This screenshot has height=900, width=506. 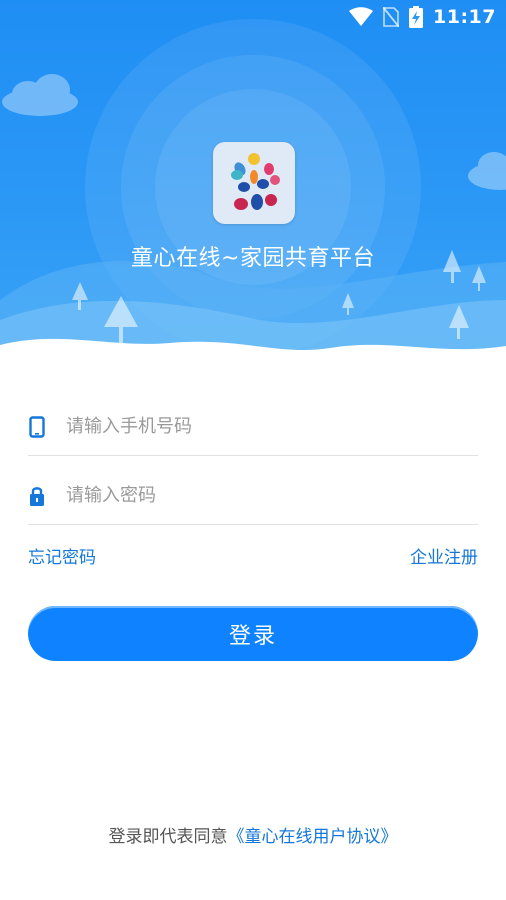 I want to click on user-agreement-link: 《童心在线用户协议》, so click(x=313, y=837).